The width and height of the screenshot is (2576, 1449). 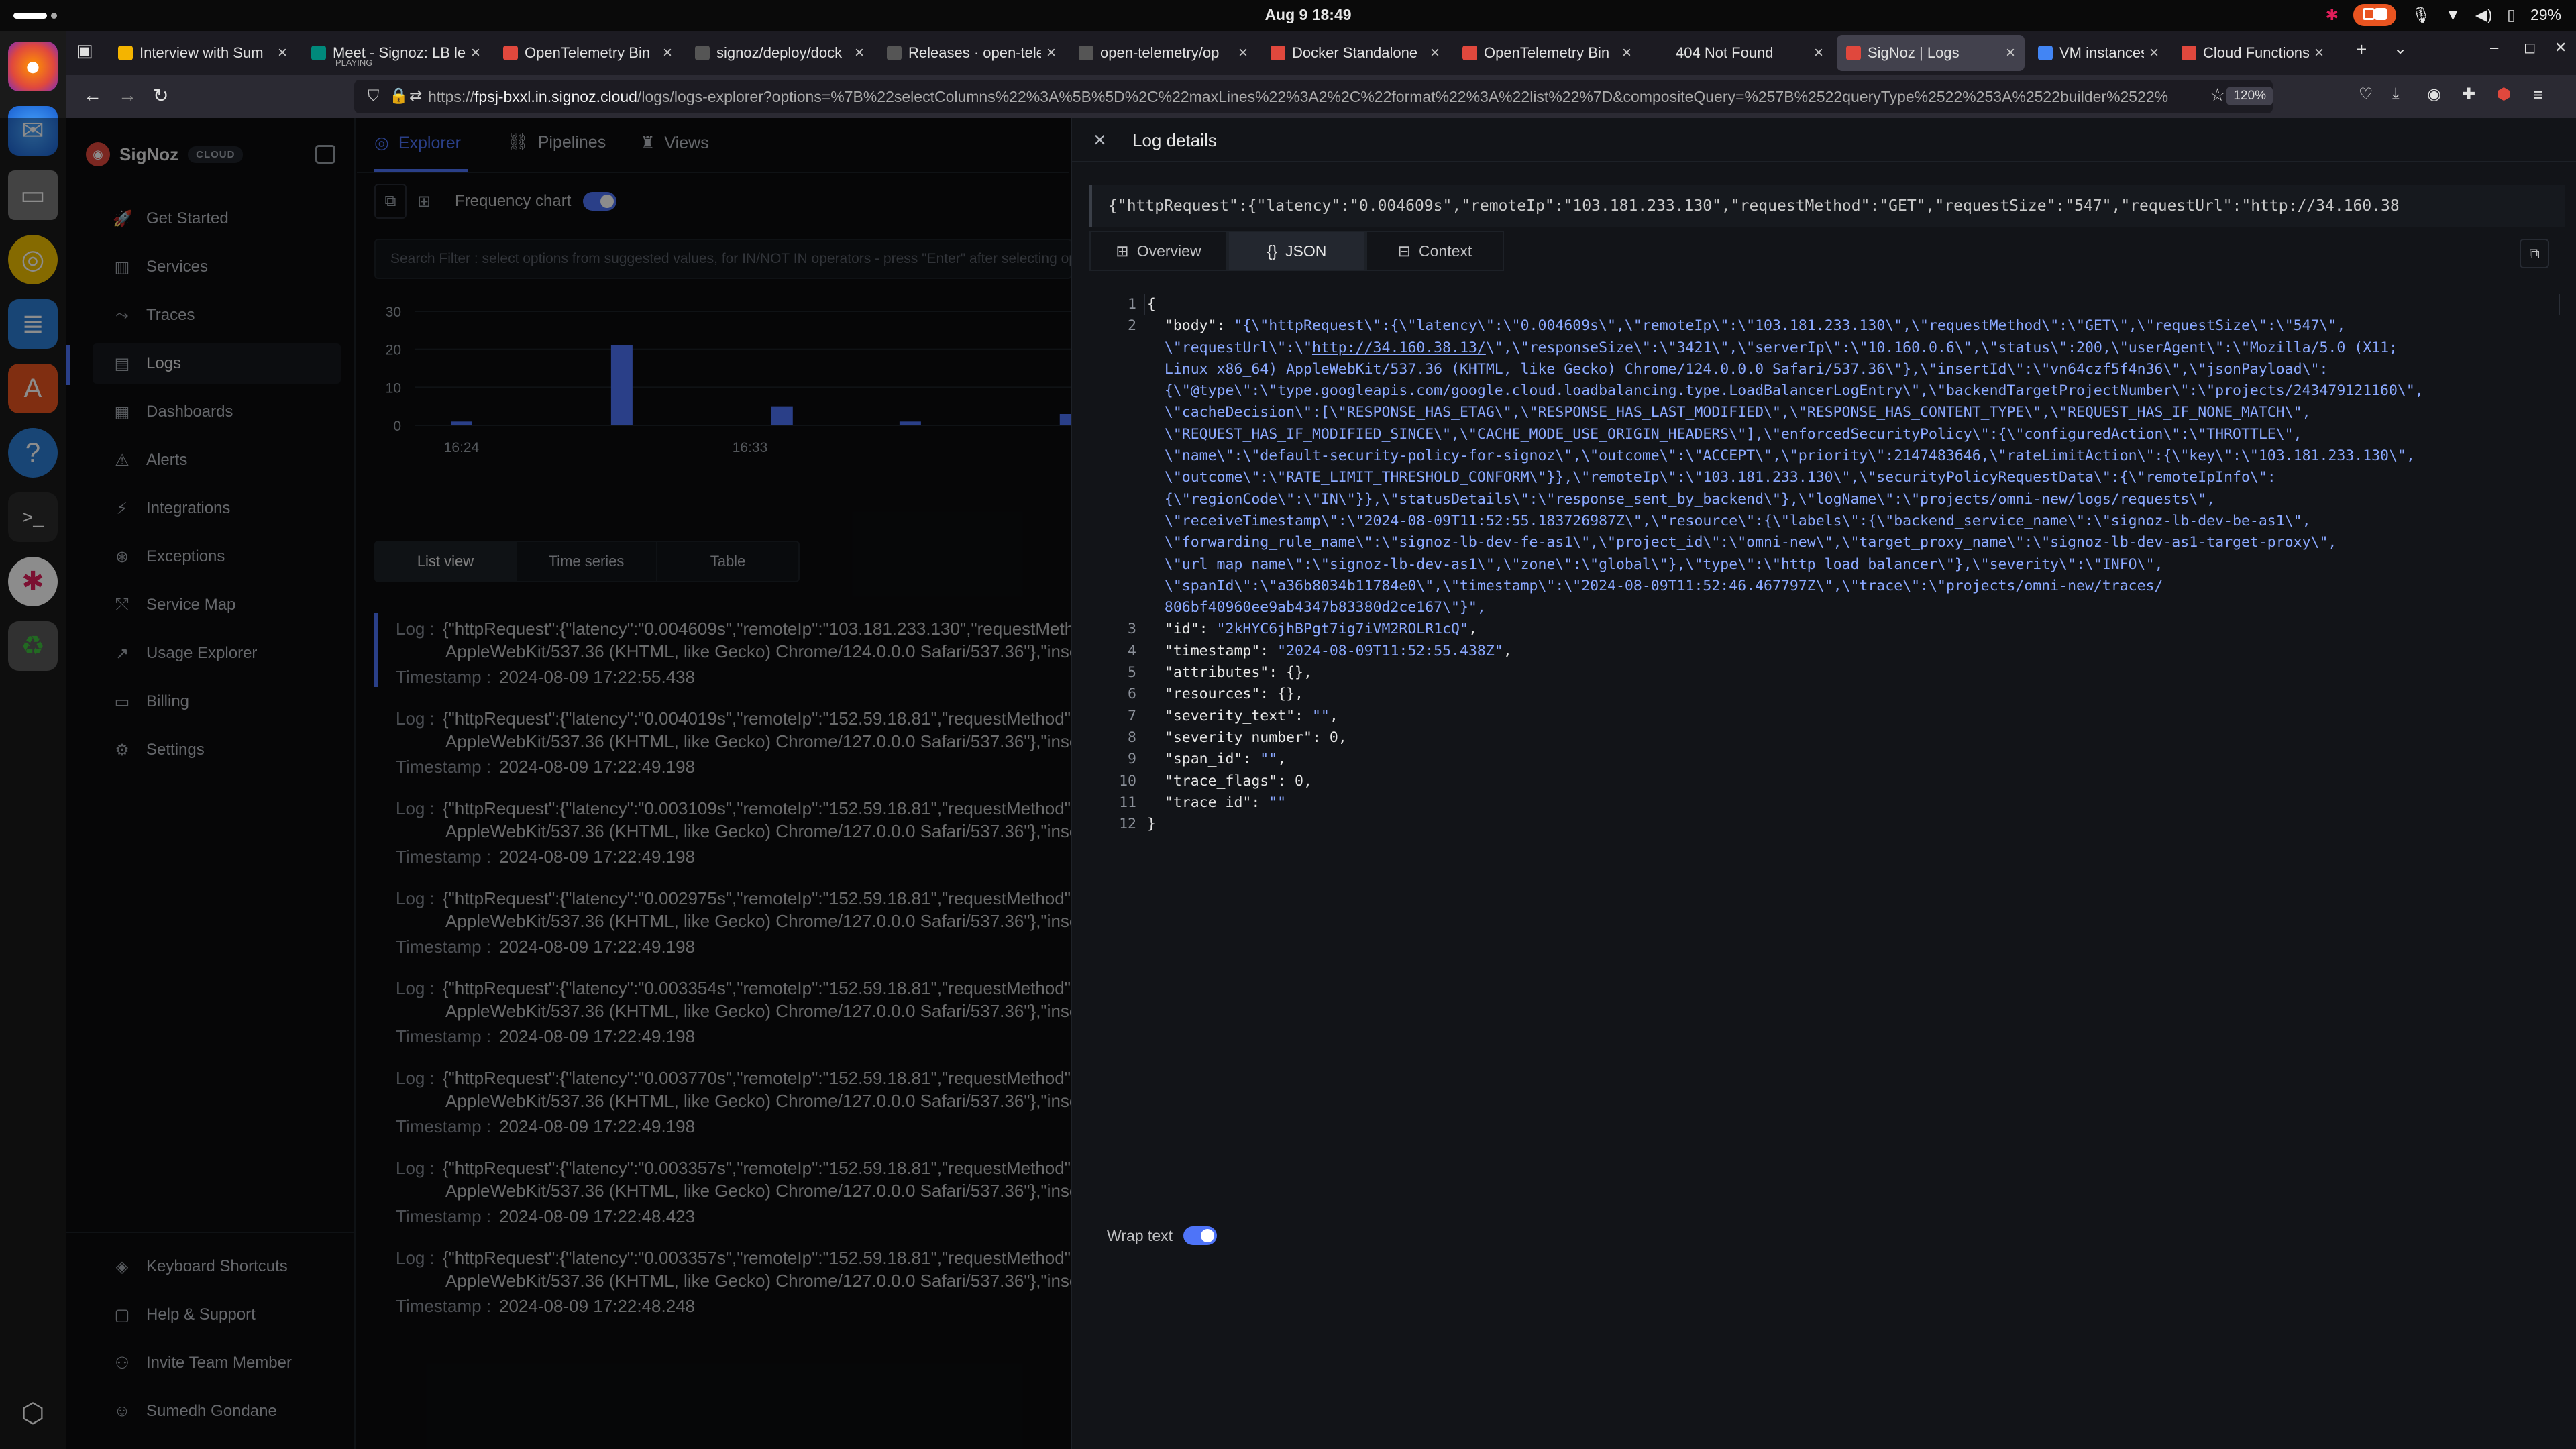 What do you see at coordinates (424, 201) in the screenshot?
I see `code-view-icon: ⊞` at bounding box center [424, 201].